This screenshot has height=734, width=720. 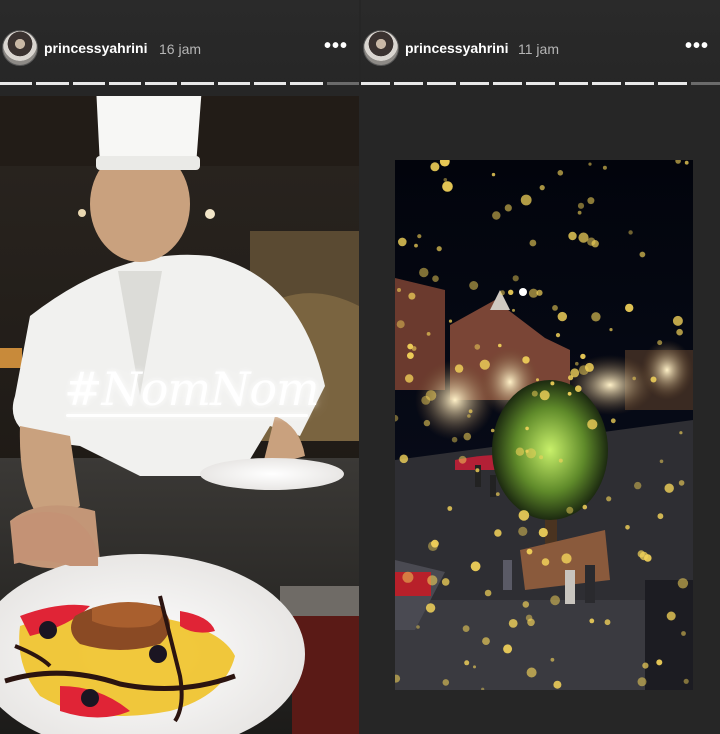 I want to click on story-timestamp: 16 jam, so click(x=180, y=49).